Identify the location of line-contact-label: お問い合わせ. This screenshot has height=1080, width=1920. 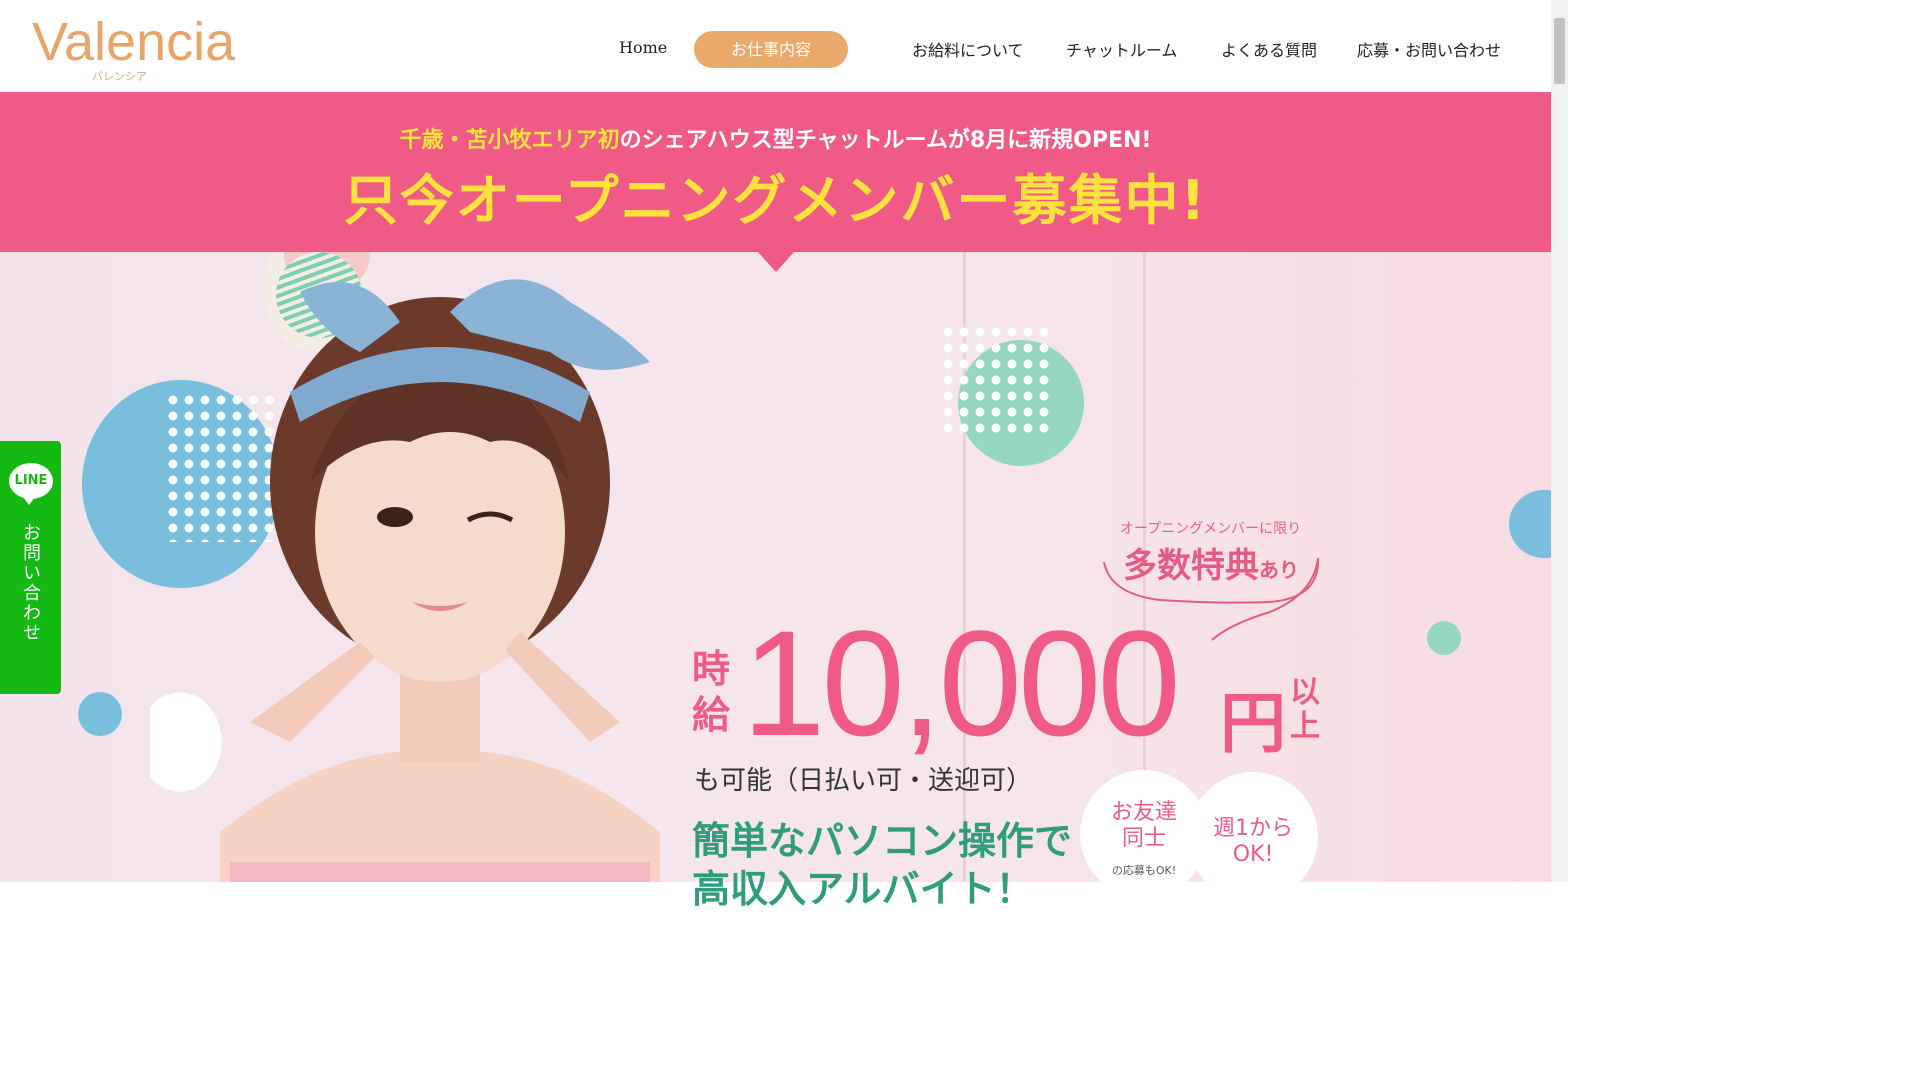
(30, 583).